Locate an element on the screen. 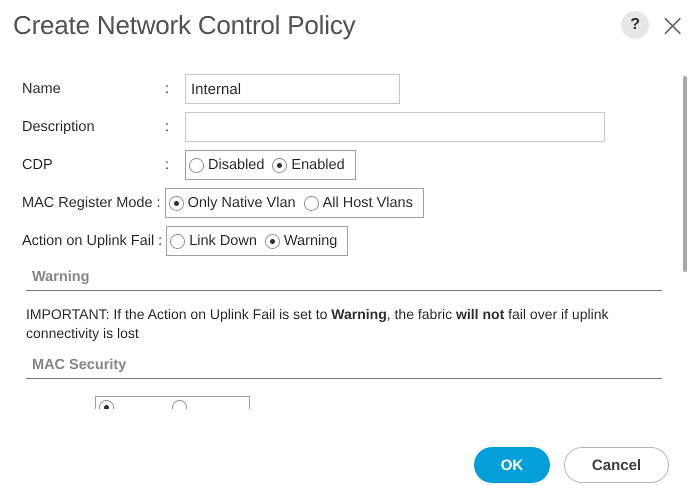  field-label: Action on Uplink Fail is located at coordinates (88, 241).